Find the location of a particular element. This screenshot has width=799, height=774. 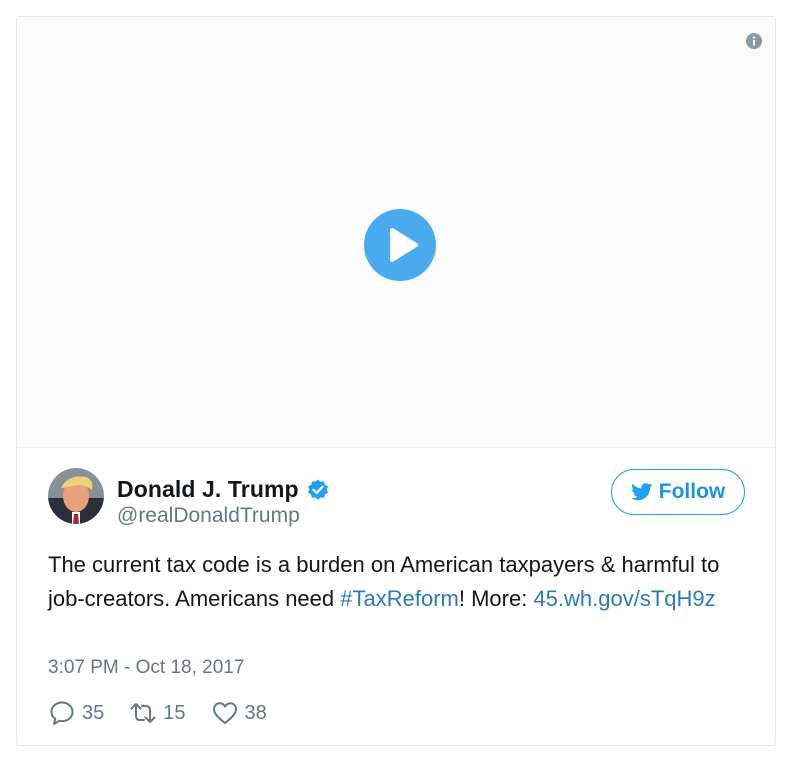

url-link: 45.wh.gov/sTqH9z is located at coordinates (624, 598).